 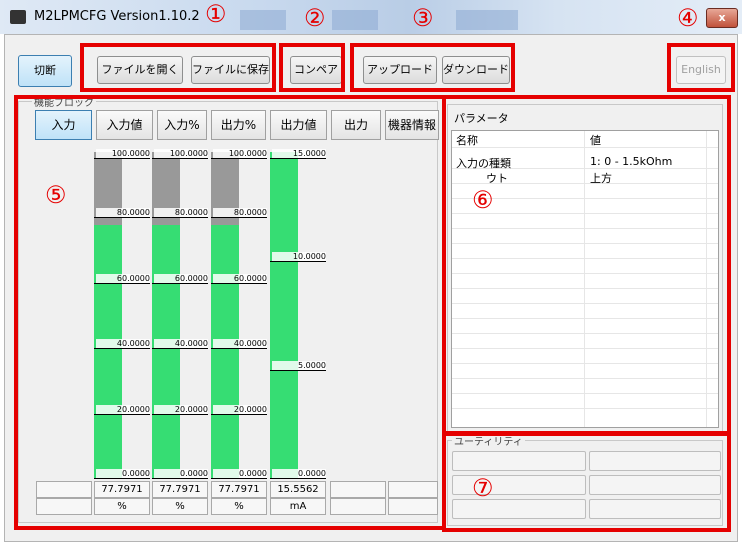 What do you see at coordinates (216, 14) in the screenshot?
I see `marker-1: ①` at bounding box center [216, 14].